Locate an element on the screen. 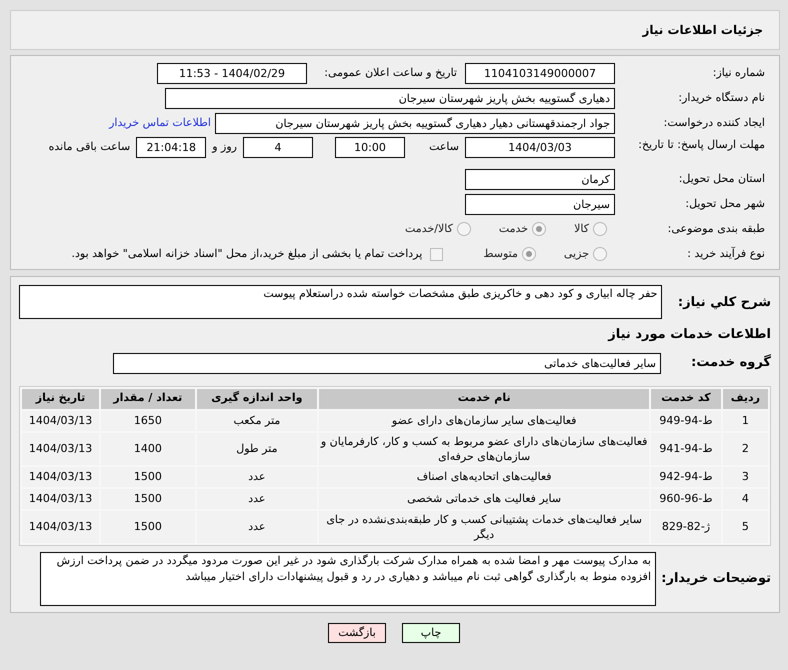  table-cell: متر مکعب is located at coordinates (257, 420).